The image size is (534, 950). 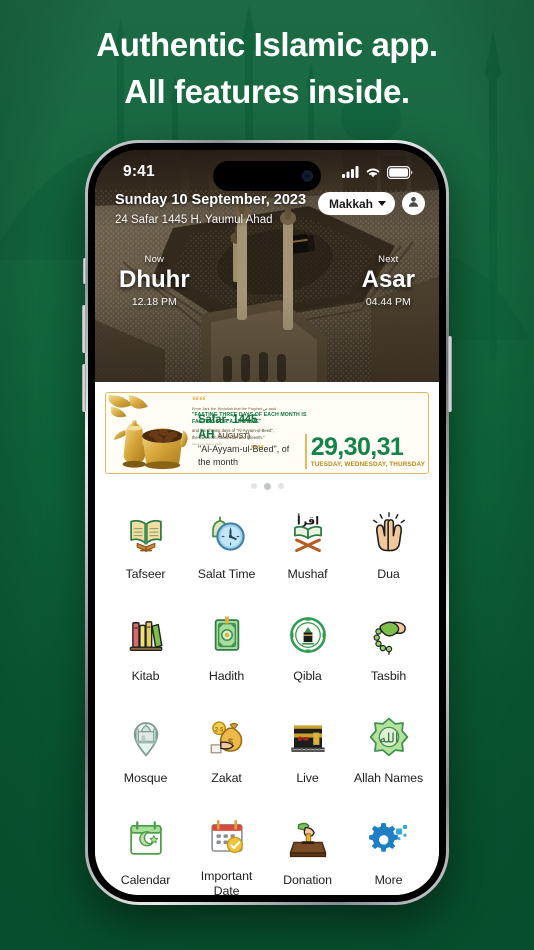 I want to click on status-time: 9:41, so click(x=139, y=171).